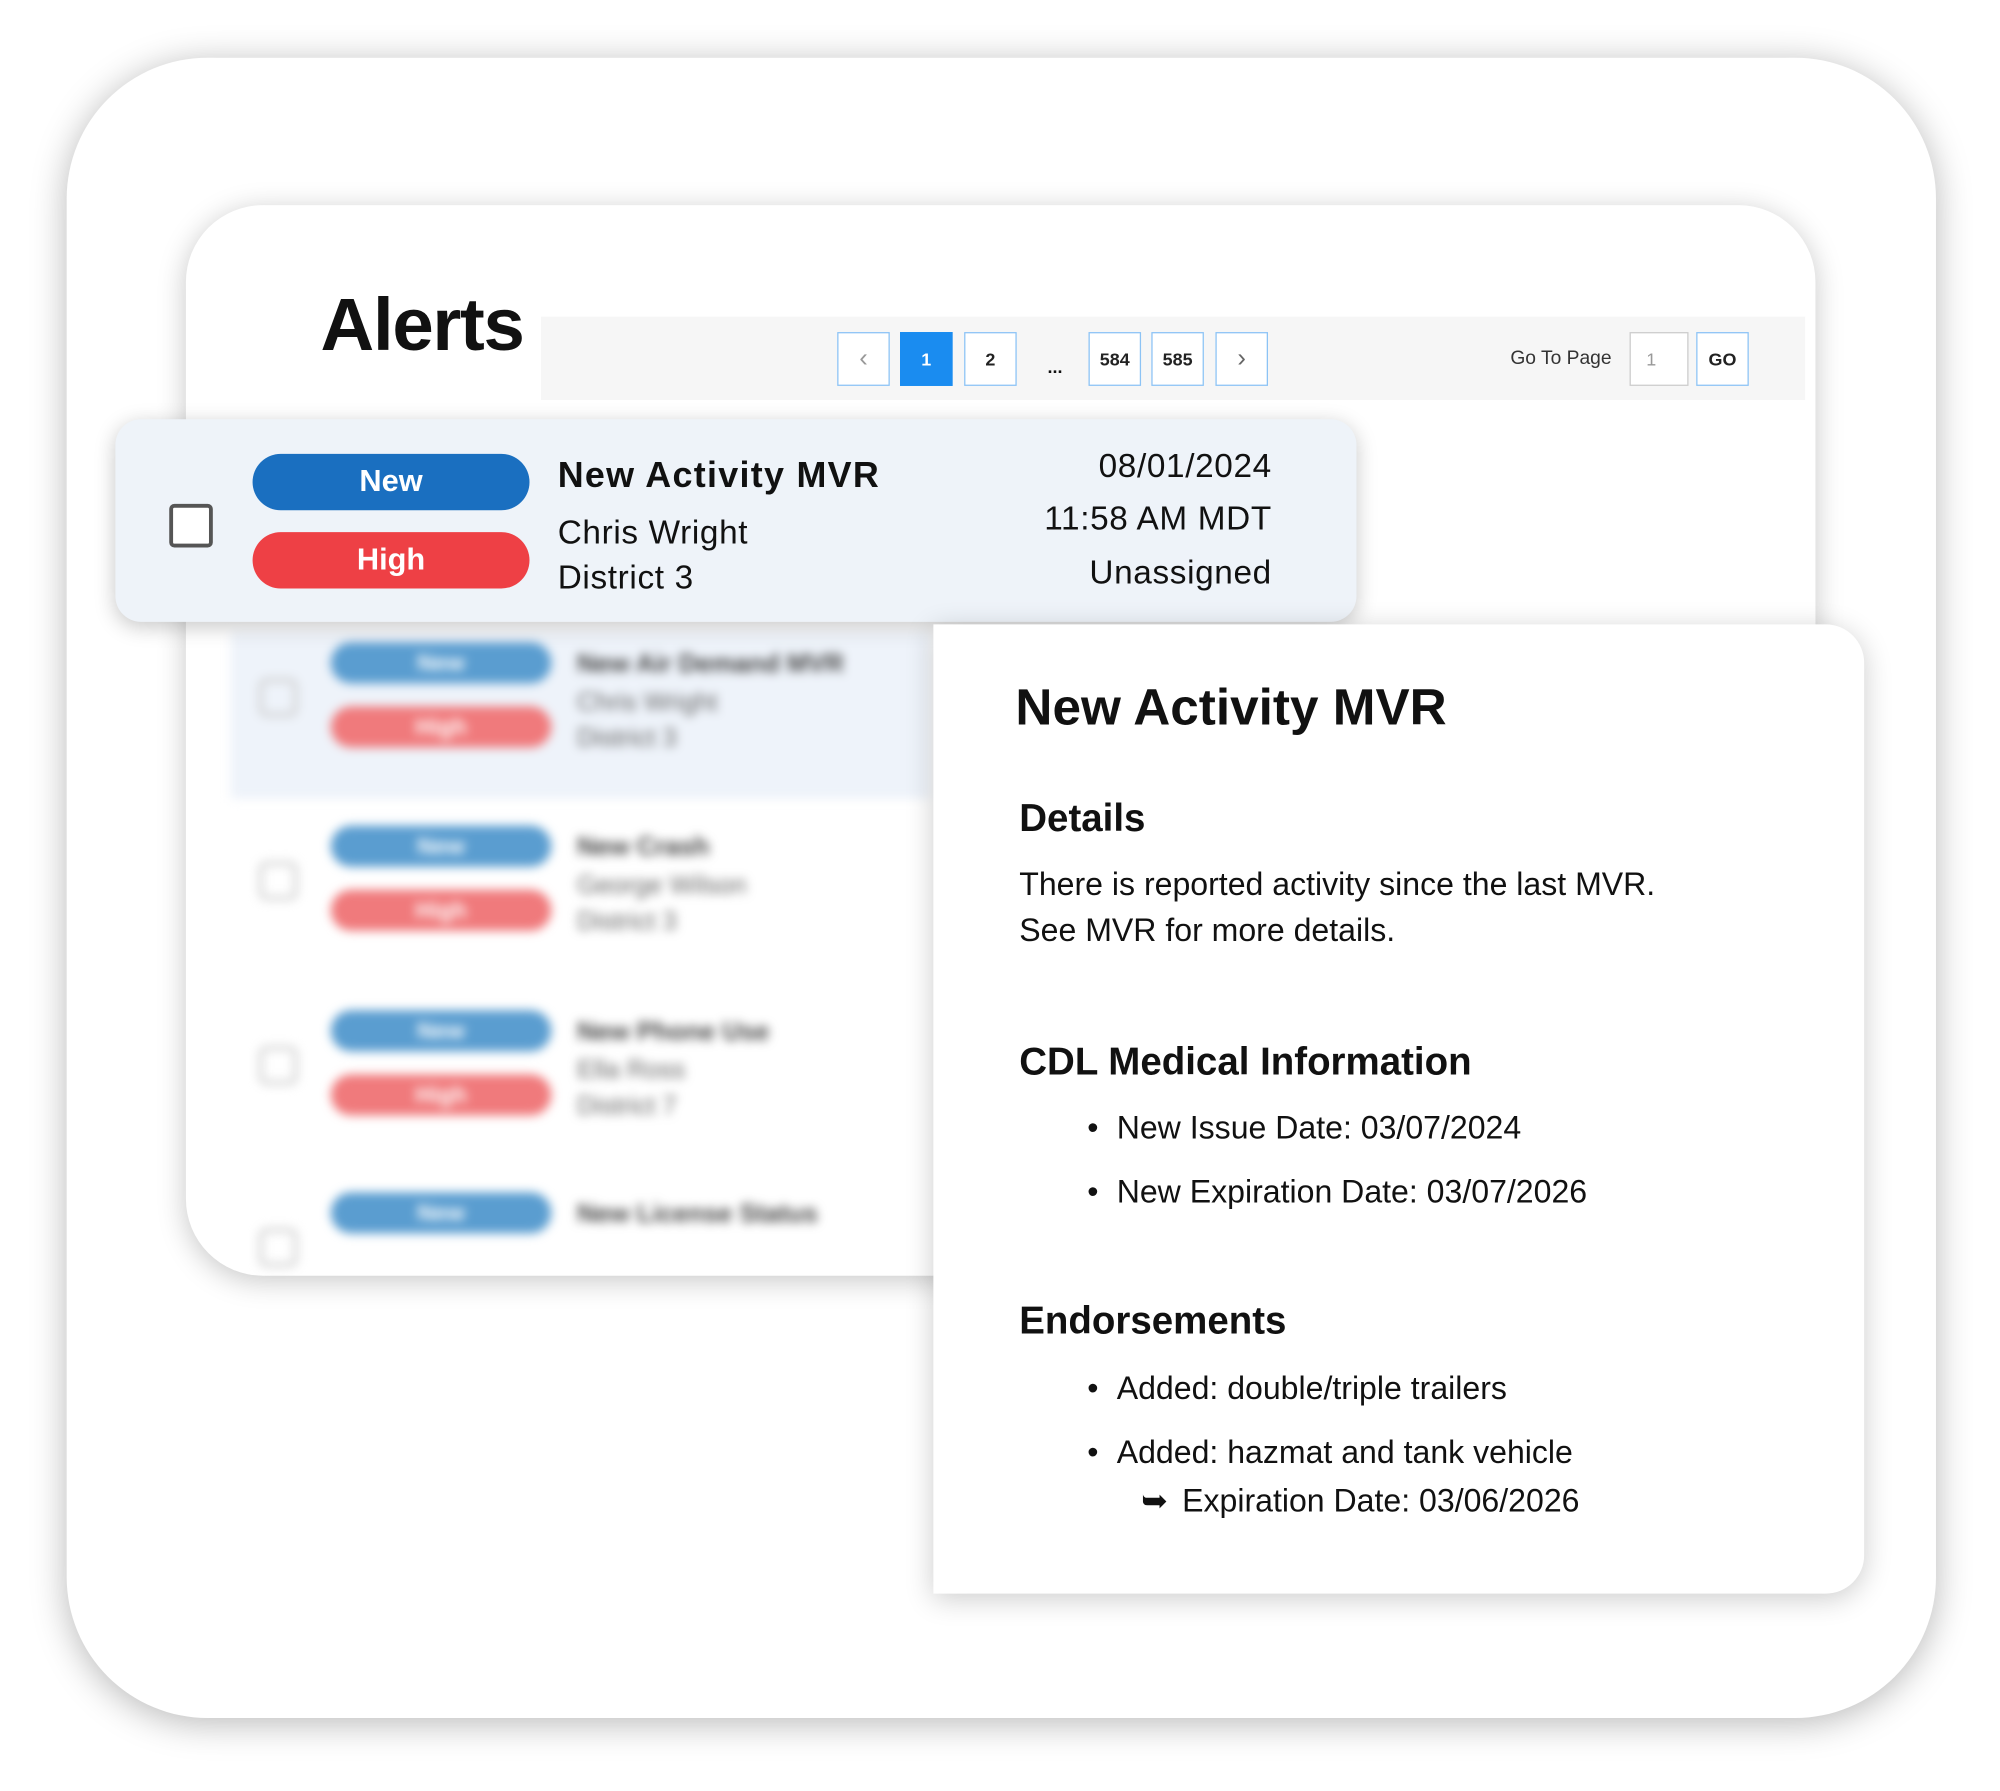  I want to click on cdl-heading: CDL Medical Information, so click(1245, 1062).